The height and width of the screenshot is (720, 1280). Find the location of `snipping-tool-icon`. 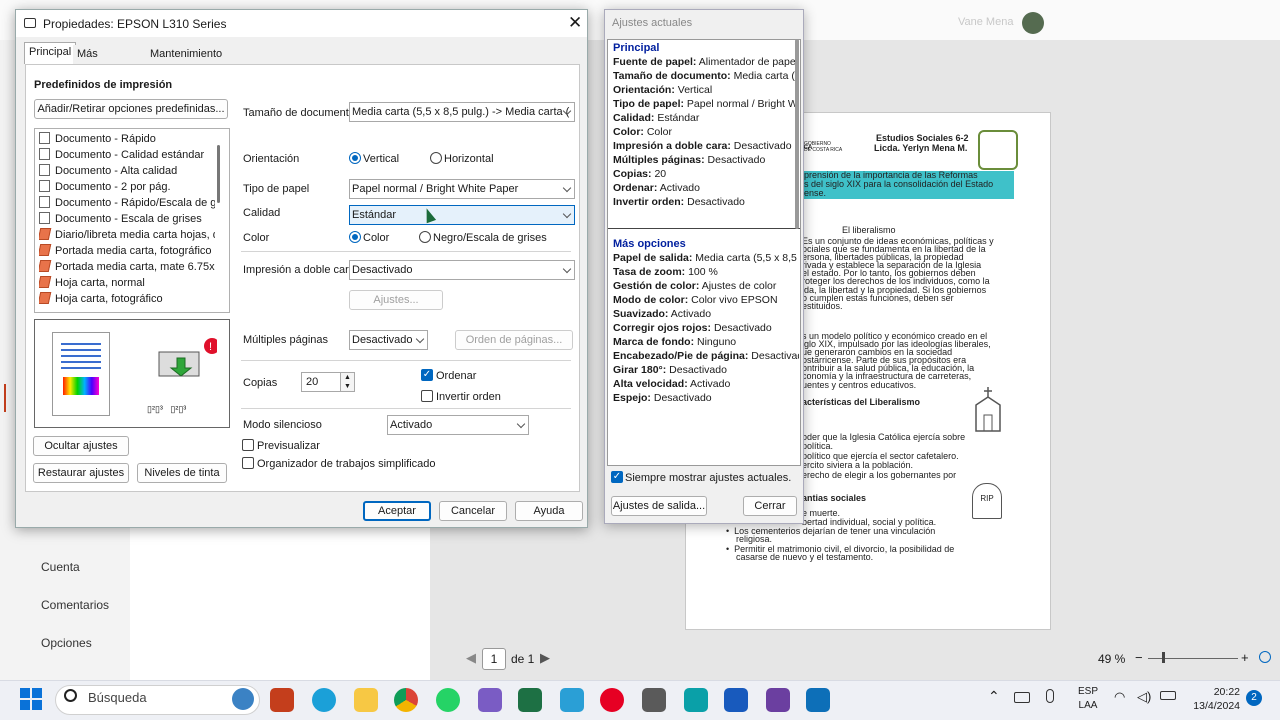

snipping-tool-icon is located at coordinates (490, 700).